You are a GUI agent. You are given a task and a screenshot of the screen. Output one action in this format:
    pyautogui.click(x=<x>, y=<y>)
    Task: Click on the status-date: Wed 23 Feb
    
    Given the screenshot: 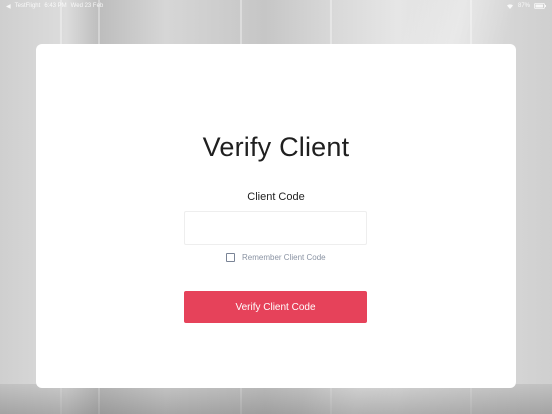 What is the action you would take?
    pyautogui.click(x=87, y=6)
    